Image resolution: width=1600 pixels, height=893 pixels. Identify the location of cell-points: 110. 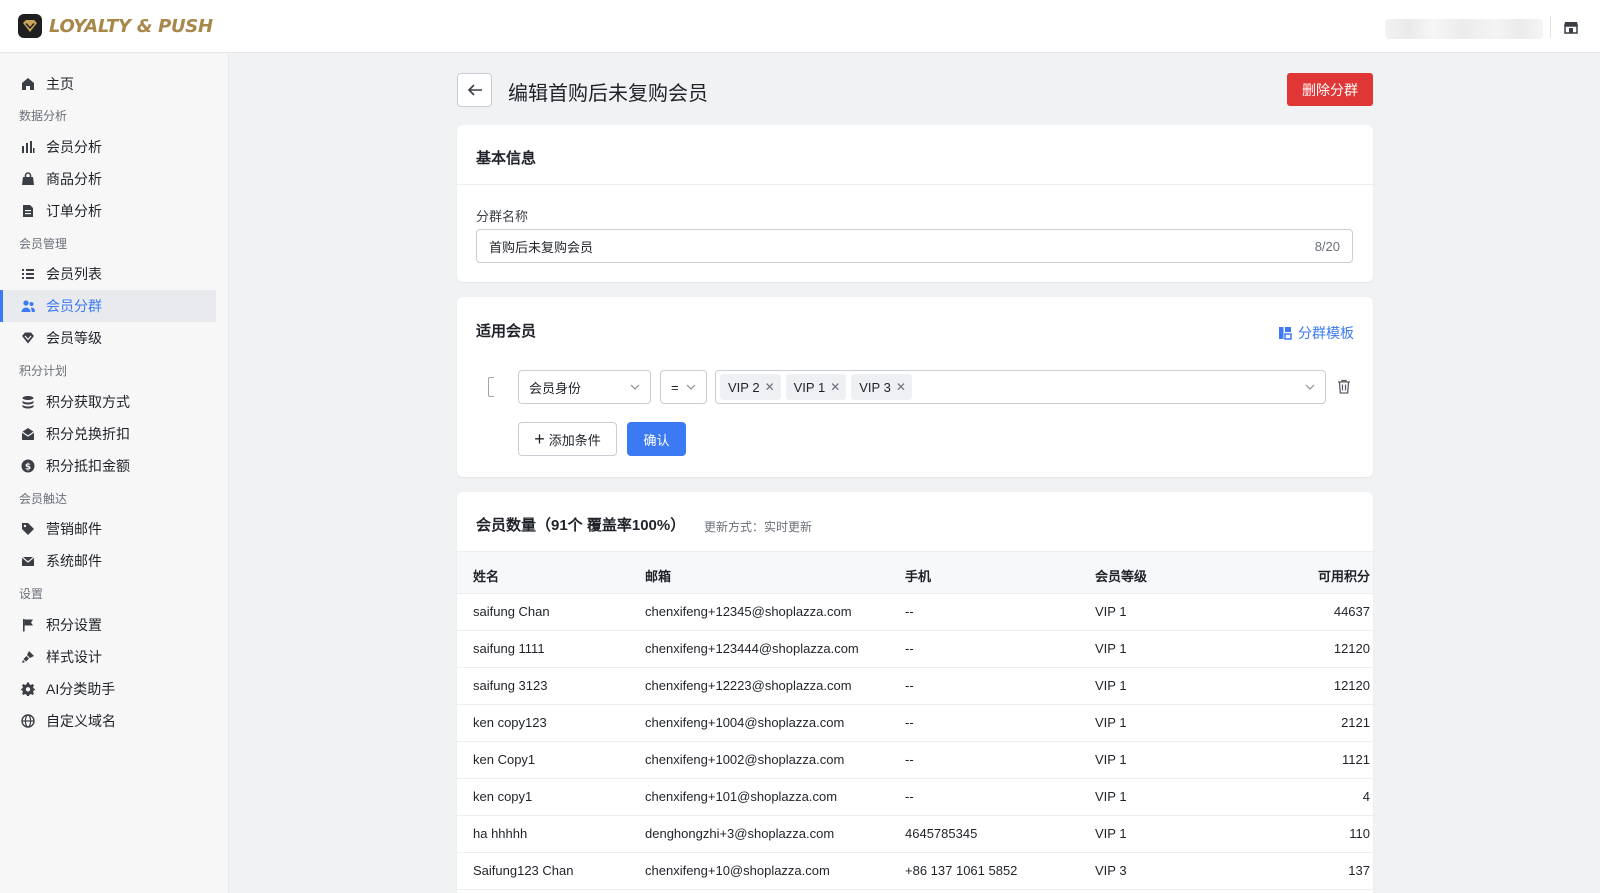
(1359, 833).